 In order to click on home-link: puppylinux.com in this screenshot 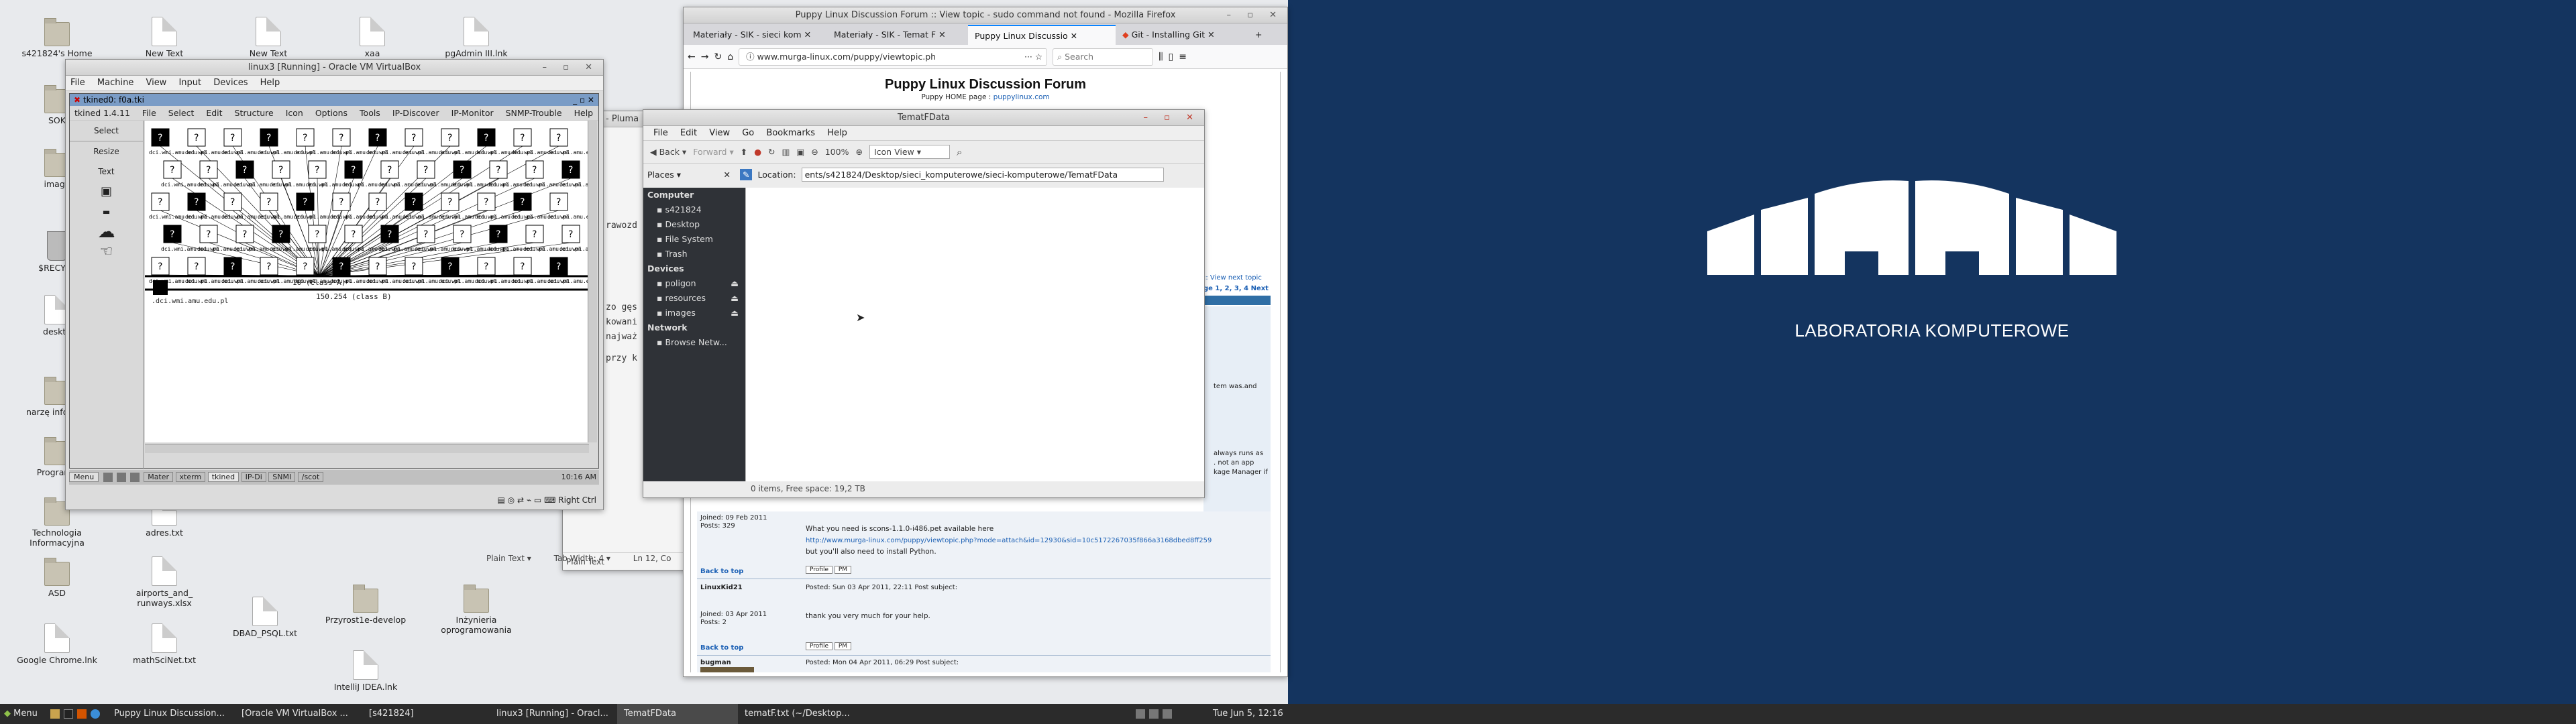, I will do `click(1022, 97)`.